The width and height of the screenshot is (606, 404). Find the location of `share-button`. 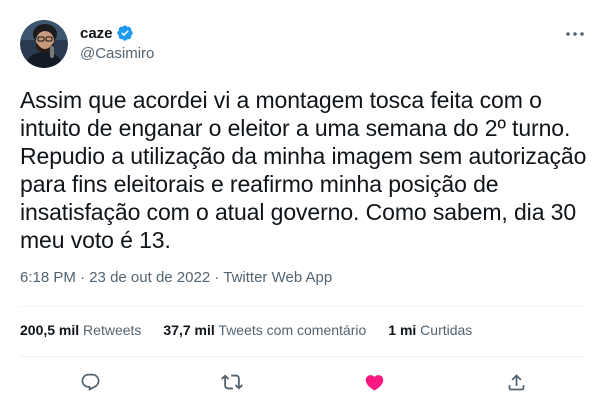

share-button is located at coordinates (516, 382).